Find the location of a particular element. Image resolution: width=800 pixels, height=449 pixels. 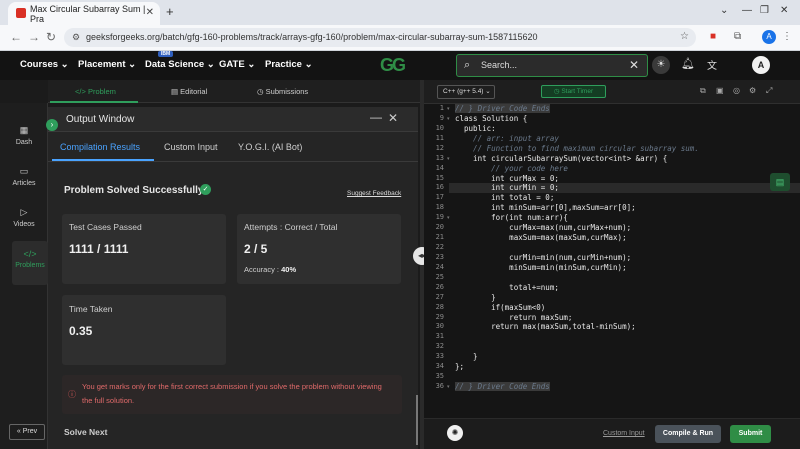

code-line: maxSum=max(maxSum,curMax); is located at coordinates (541, 238).